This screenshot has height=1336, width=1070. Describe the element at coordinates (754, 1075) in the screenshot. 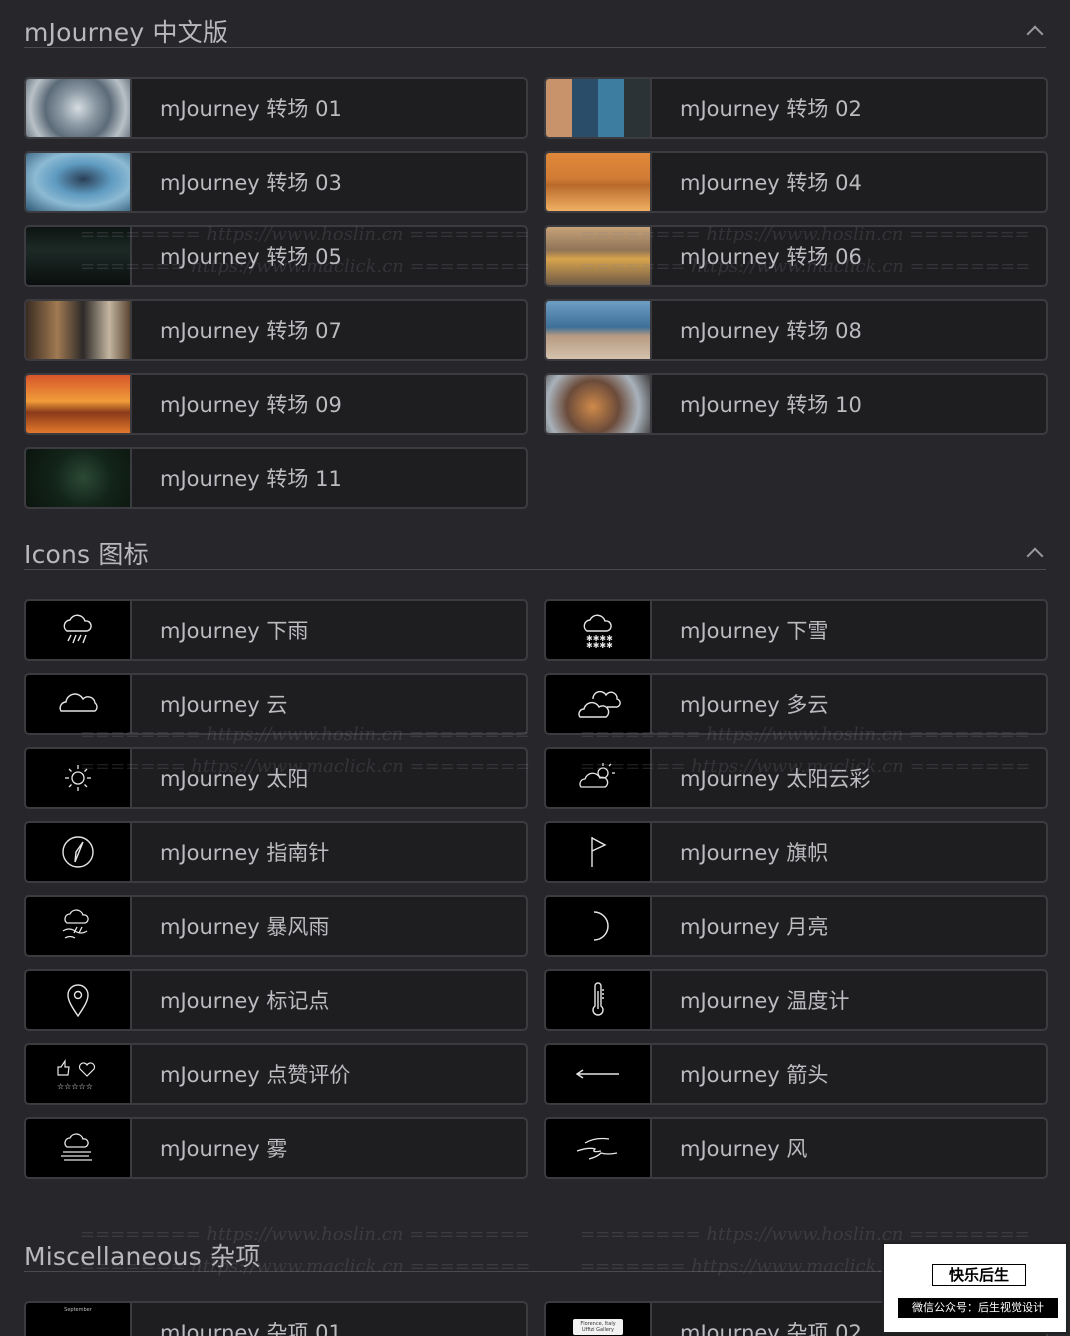

I see `item-label: mJourney 箭头` at that location.